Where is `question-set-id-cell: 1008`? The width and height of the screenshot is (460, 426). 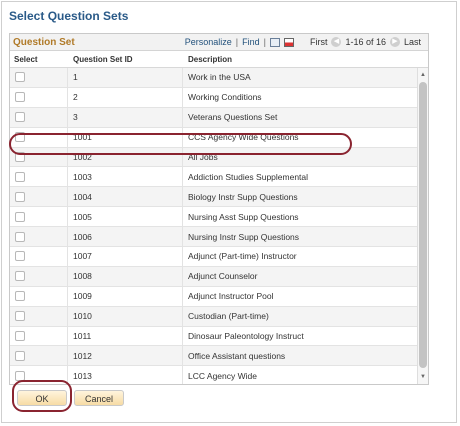 question-set-id-cell: 1008 is located at coordinates (125, 276).